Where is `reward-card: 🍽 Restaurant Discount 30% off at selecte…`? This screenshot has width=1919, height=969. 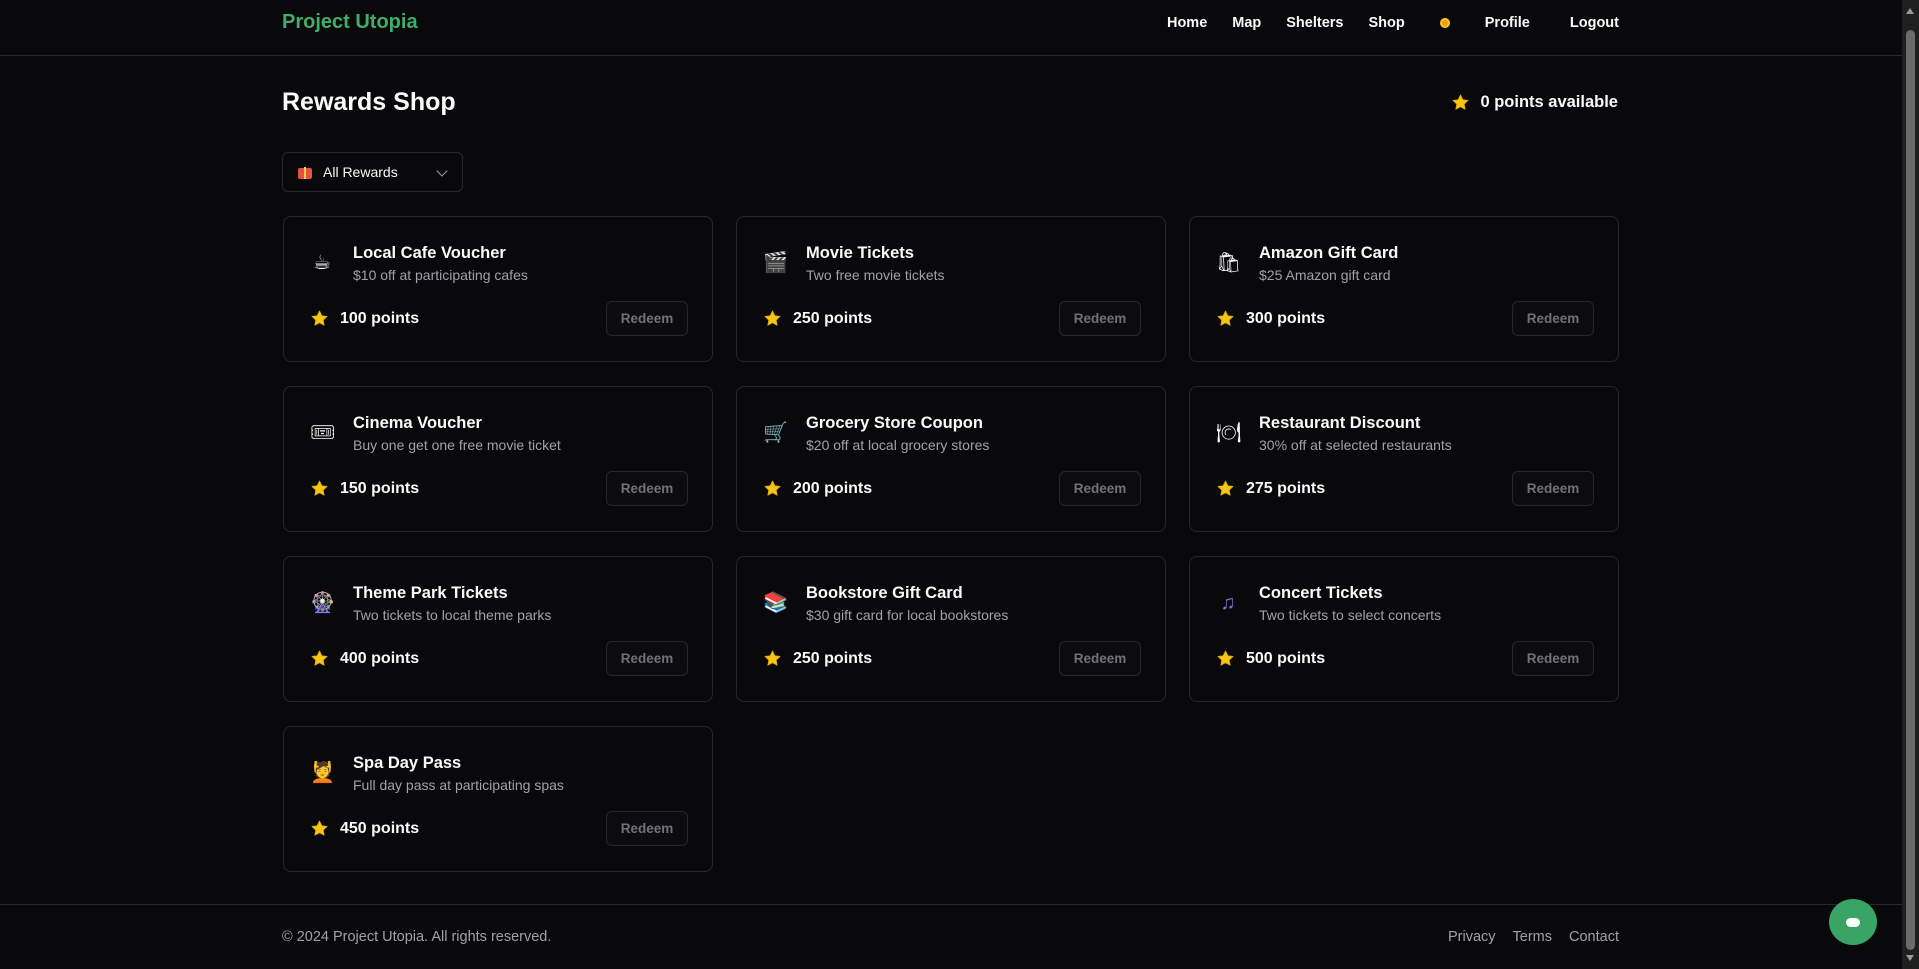 reward-card: 🍽 Restaurant Discount 30% off at selecte… is located at coordinates (1404, 459).